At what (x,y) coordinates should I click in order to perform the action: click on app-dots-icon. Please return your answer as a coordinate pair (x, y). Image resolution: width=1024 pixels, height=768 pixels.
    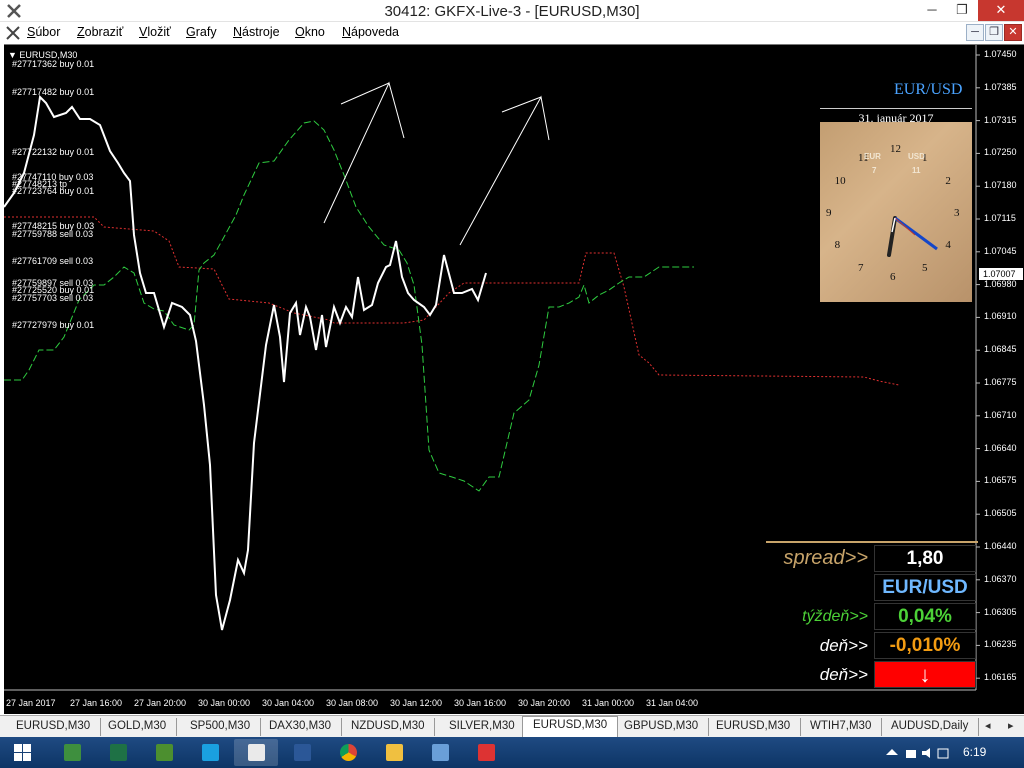
    Looking at the image, I should click on (486, 752).